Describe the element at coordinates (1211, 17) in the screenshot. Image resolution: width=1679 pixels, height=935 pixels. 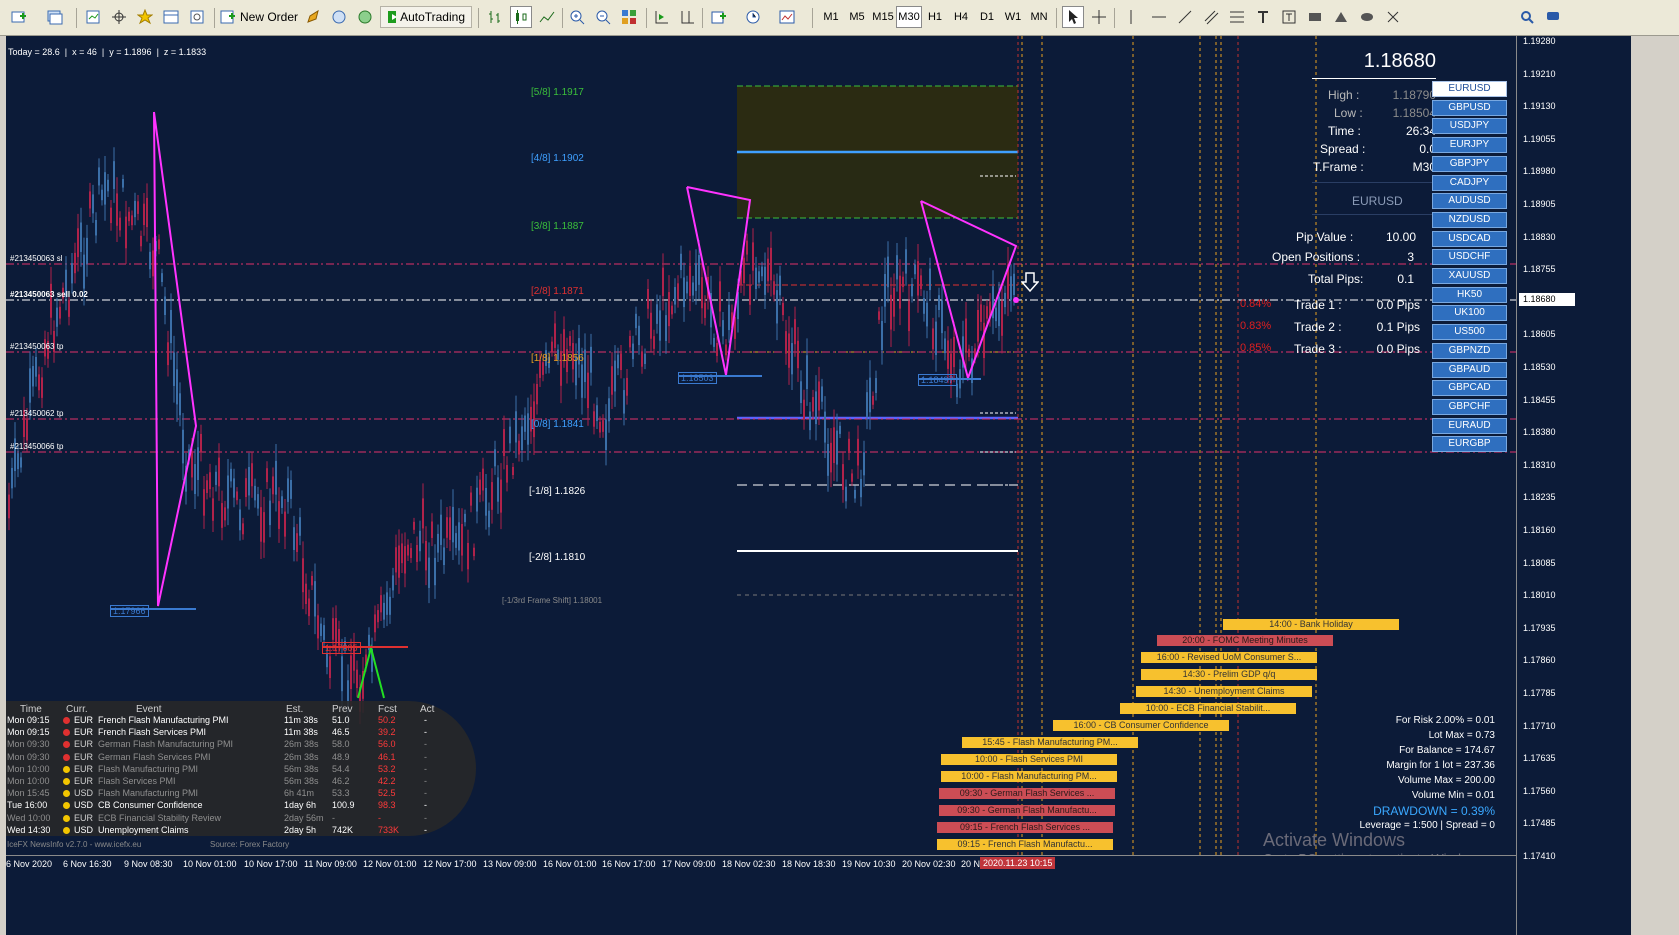
I see `channel-icon` at that location.